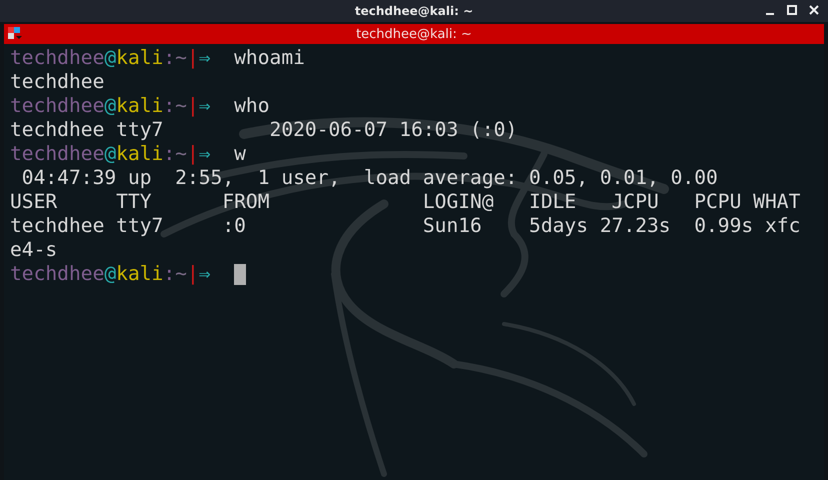 The width and height of the screenshot is (828, 480). I want to click on output-text: techdhee tty7 2020-06-07 16:03 (:0), so click(264, 130).